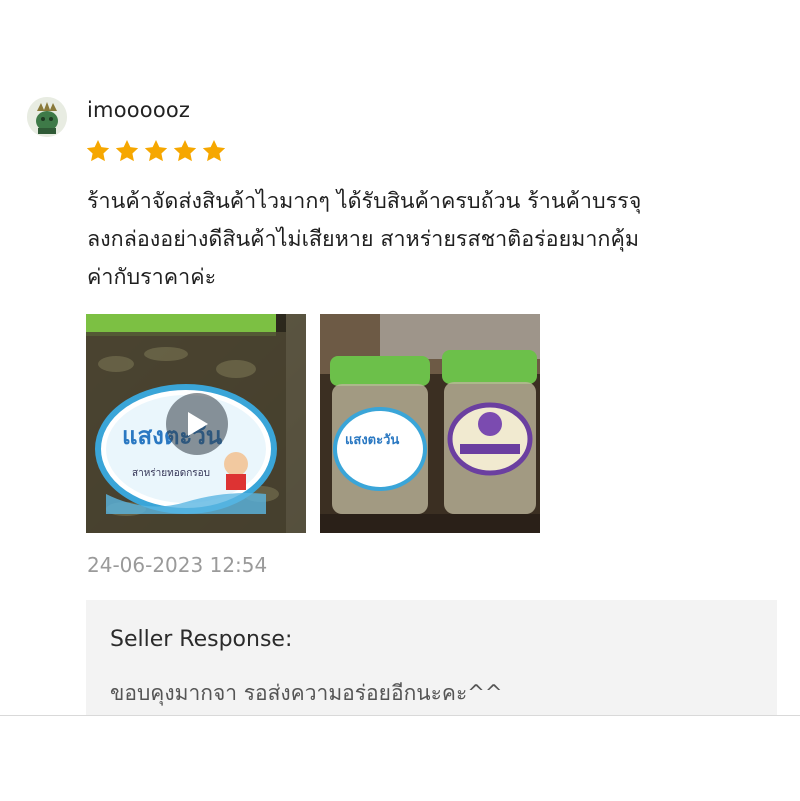 This screenshot has height=801, width=800. What do you see at coordinates (400, 758) in the screenshot?
I see `section-divider` at bounding box center [400, 758].